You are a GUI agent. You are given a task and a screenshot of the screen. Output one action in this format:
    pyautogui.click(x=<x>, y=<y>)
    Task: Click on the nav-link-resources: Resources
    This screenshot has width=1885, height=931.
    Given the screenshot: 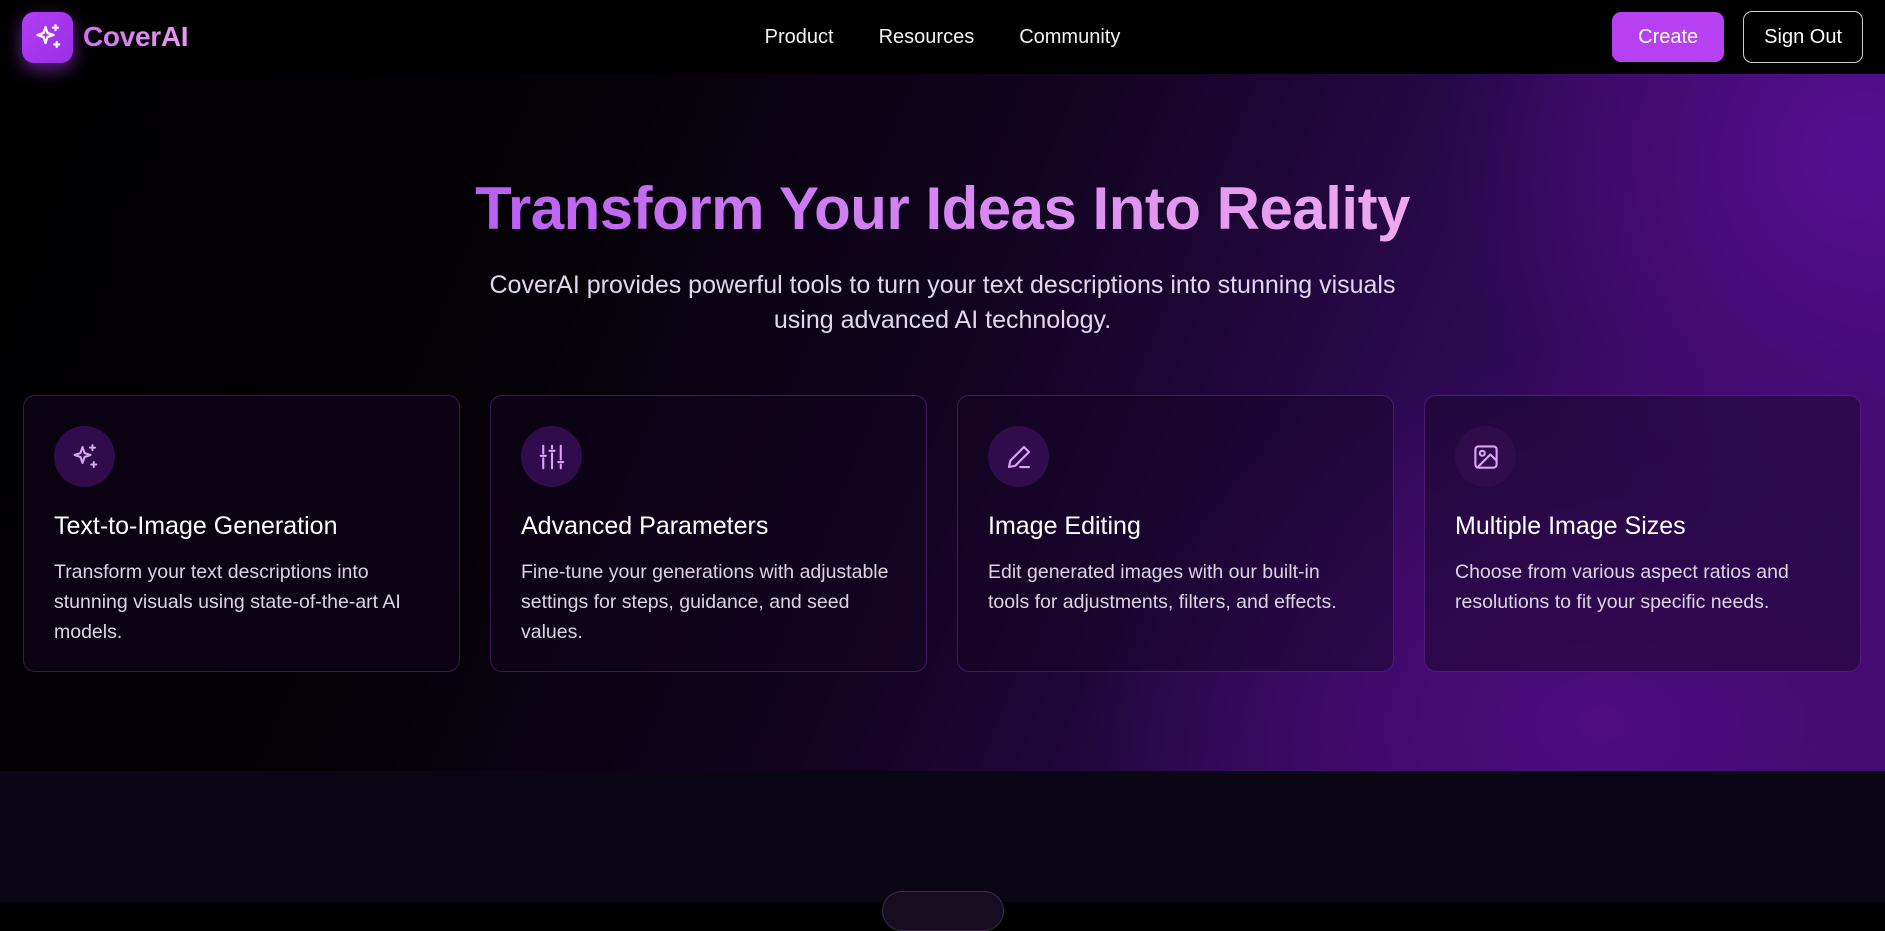 What is the action you would take?
    pyautogui.click(x=927, y=37)
    